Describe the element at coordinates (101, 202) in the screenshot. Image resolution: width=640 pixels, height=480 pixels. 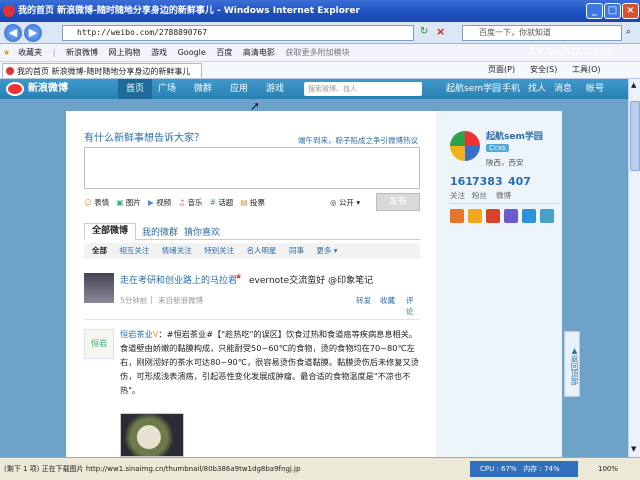
I see `tool-emoticon: 表情` at that location.